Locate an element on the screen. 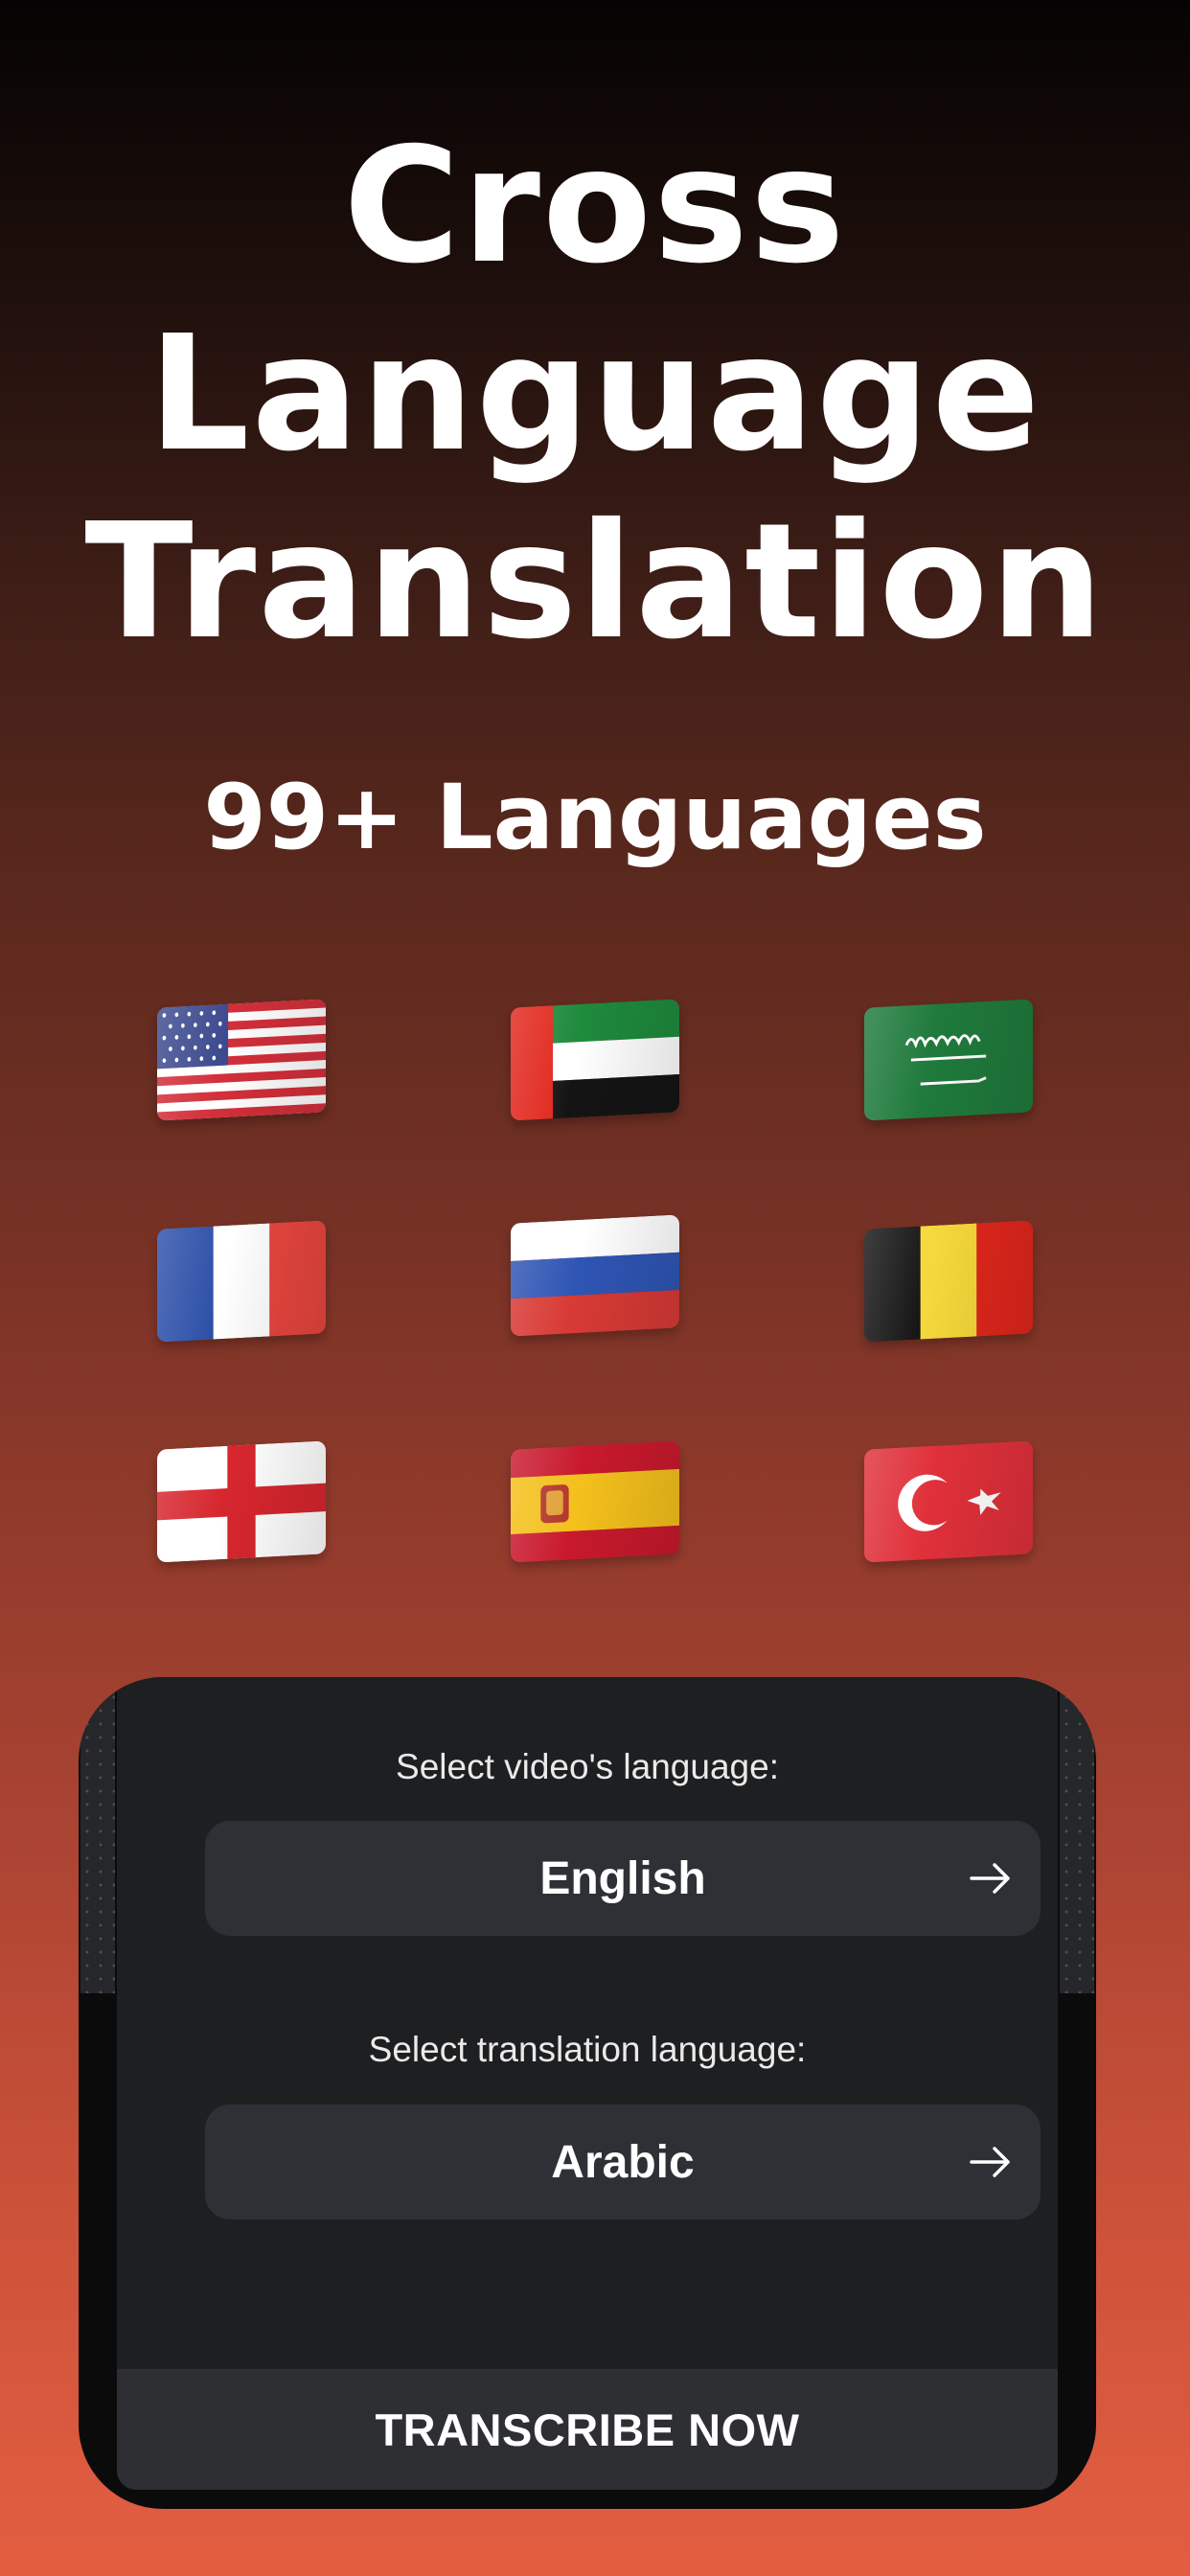 This screenshot has height=2576, width=1190. england-flag-icon is located at coordinates (242, 1502).